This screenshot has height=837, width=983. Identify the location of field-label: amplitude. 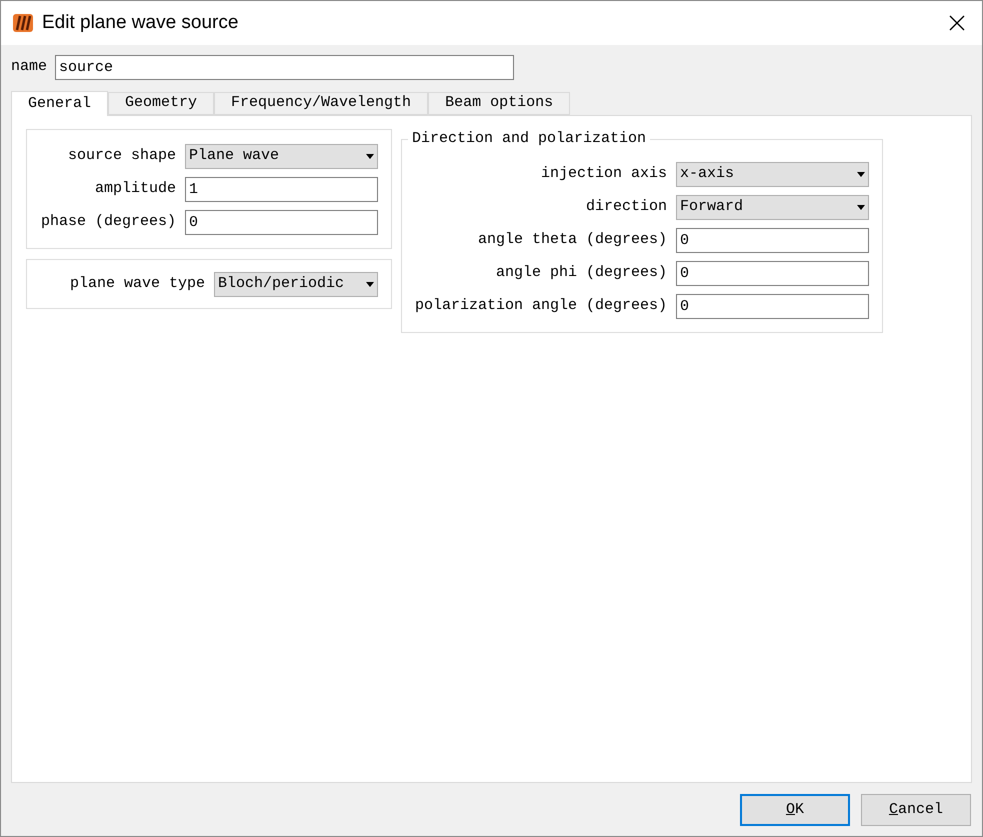
(135, 189).